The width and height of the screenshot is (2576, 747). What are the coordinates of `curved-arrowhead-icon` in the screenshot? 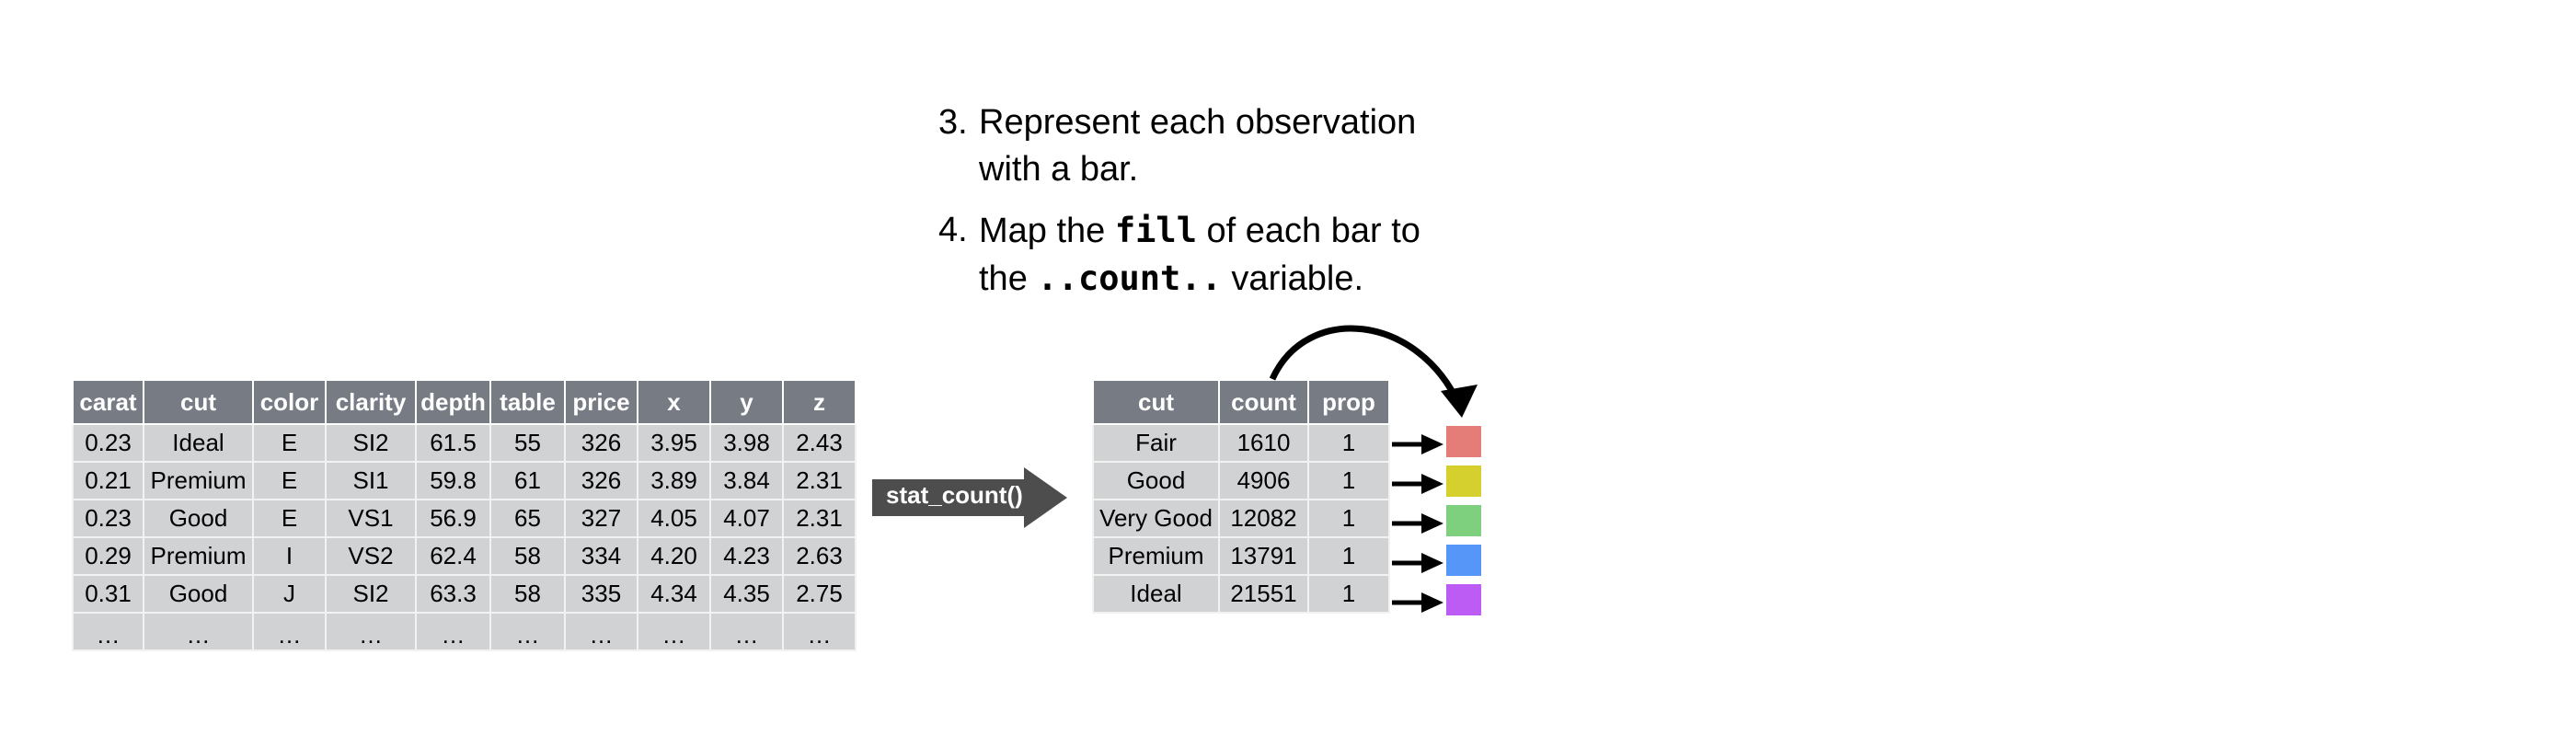 It's located at (1459, 401).